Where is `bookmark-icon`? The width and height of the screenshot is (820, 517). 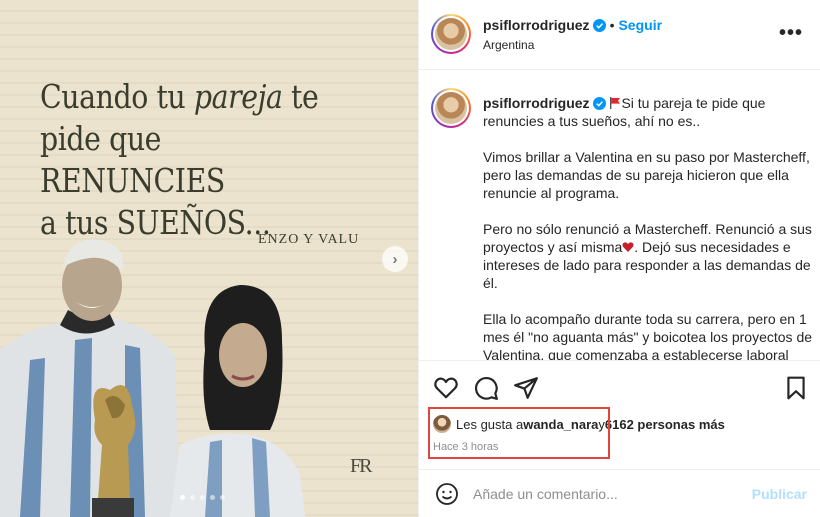 bookmark-icon is located at coordinates (796, 388).